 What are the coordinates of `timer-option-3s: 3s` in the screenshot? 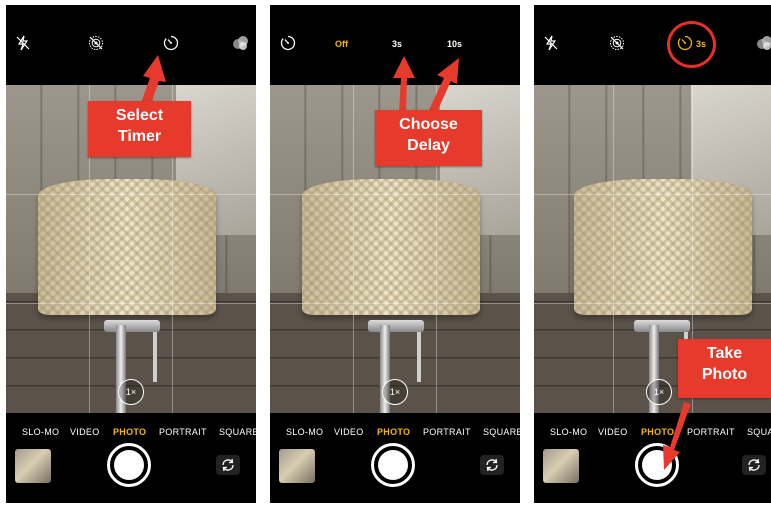 It's located at (397, 44).